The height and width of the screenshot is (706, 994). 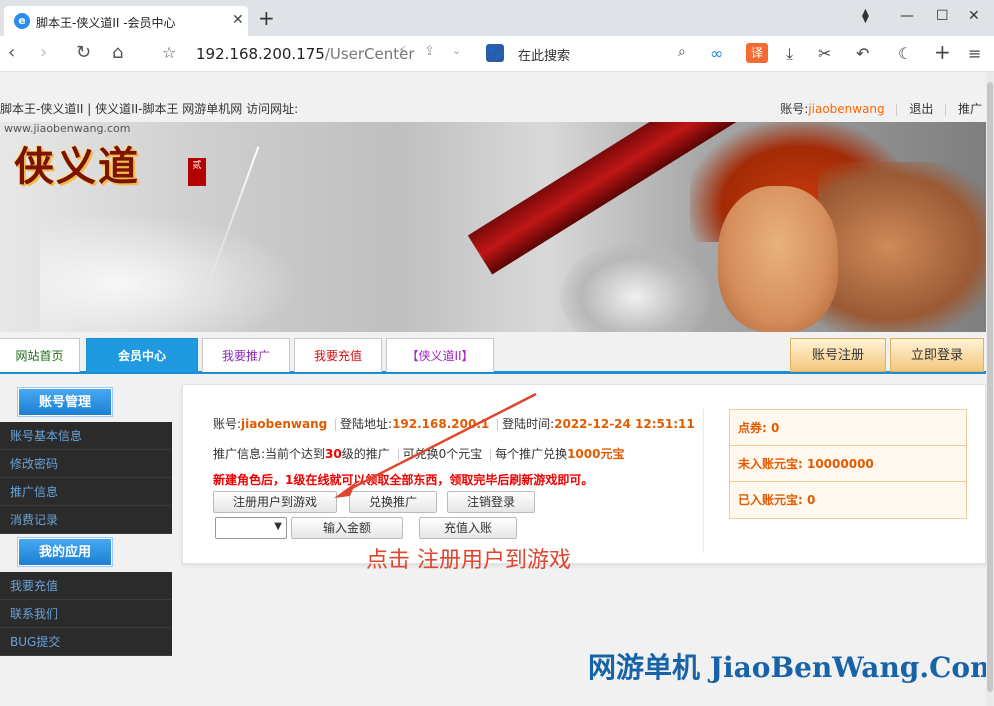 I want to click on paw-icon: 🐾, so click(x=495, y=53).